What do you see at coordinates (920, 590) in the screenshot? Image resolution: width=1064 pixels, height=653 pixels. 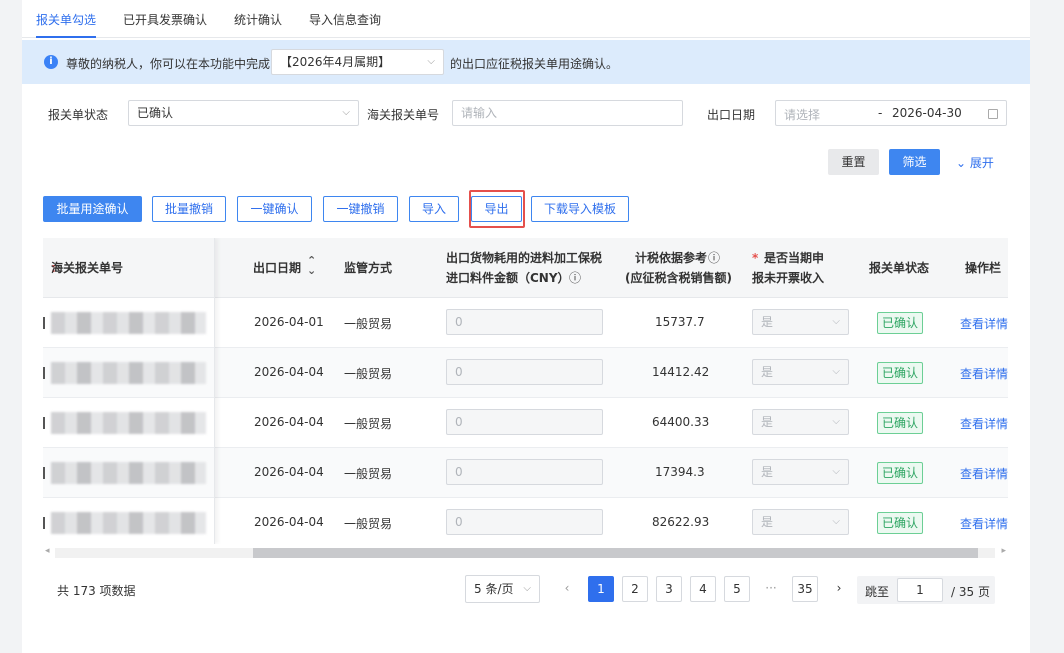 I see `jump-page-input: 1` at bounding box center [920, 590].